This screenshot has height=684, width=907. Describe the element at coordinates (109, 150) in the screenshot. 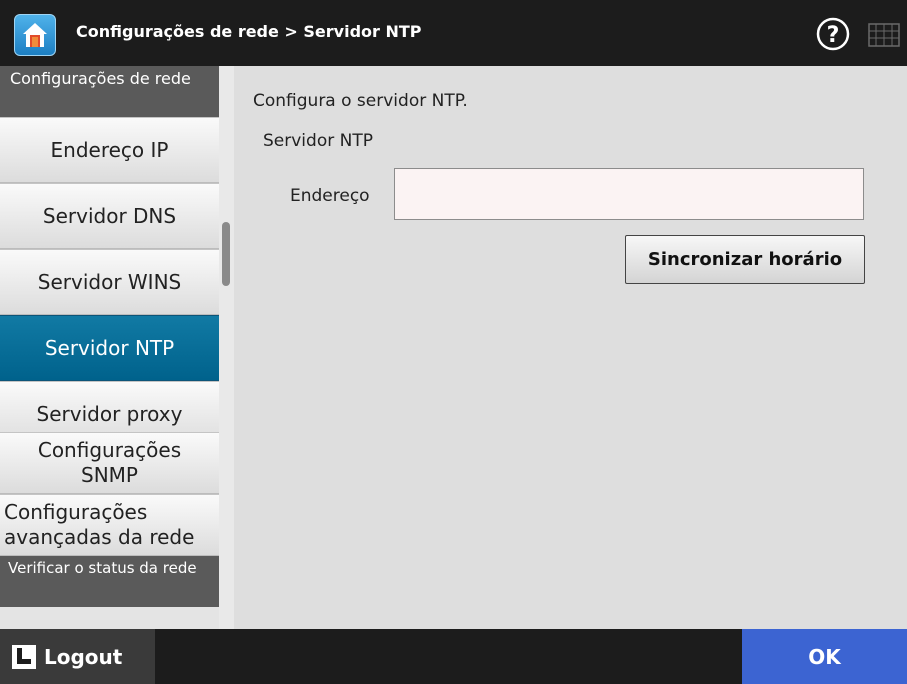

I see `sidebar-item-ip-address: Endereço IP` at that location.